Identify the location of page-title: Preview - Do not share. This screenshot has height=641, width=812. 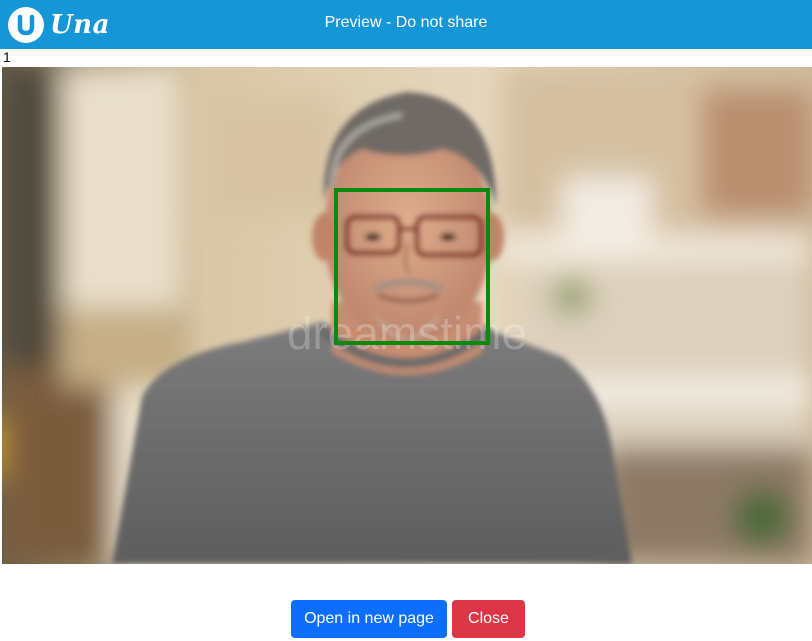
(406, 22).